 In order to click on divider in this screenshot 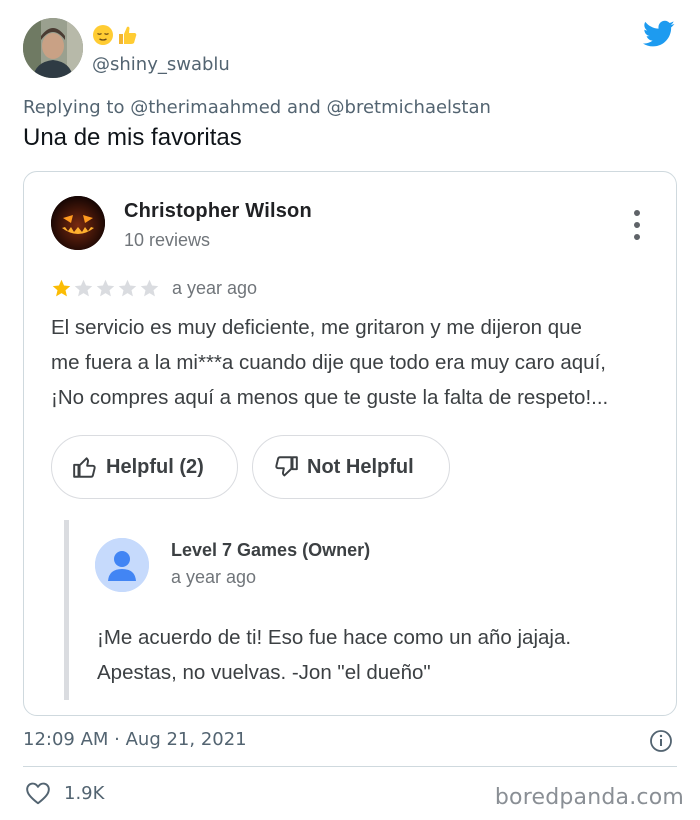, I will do `click(350, 766)`.